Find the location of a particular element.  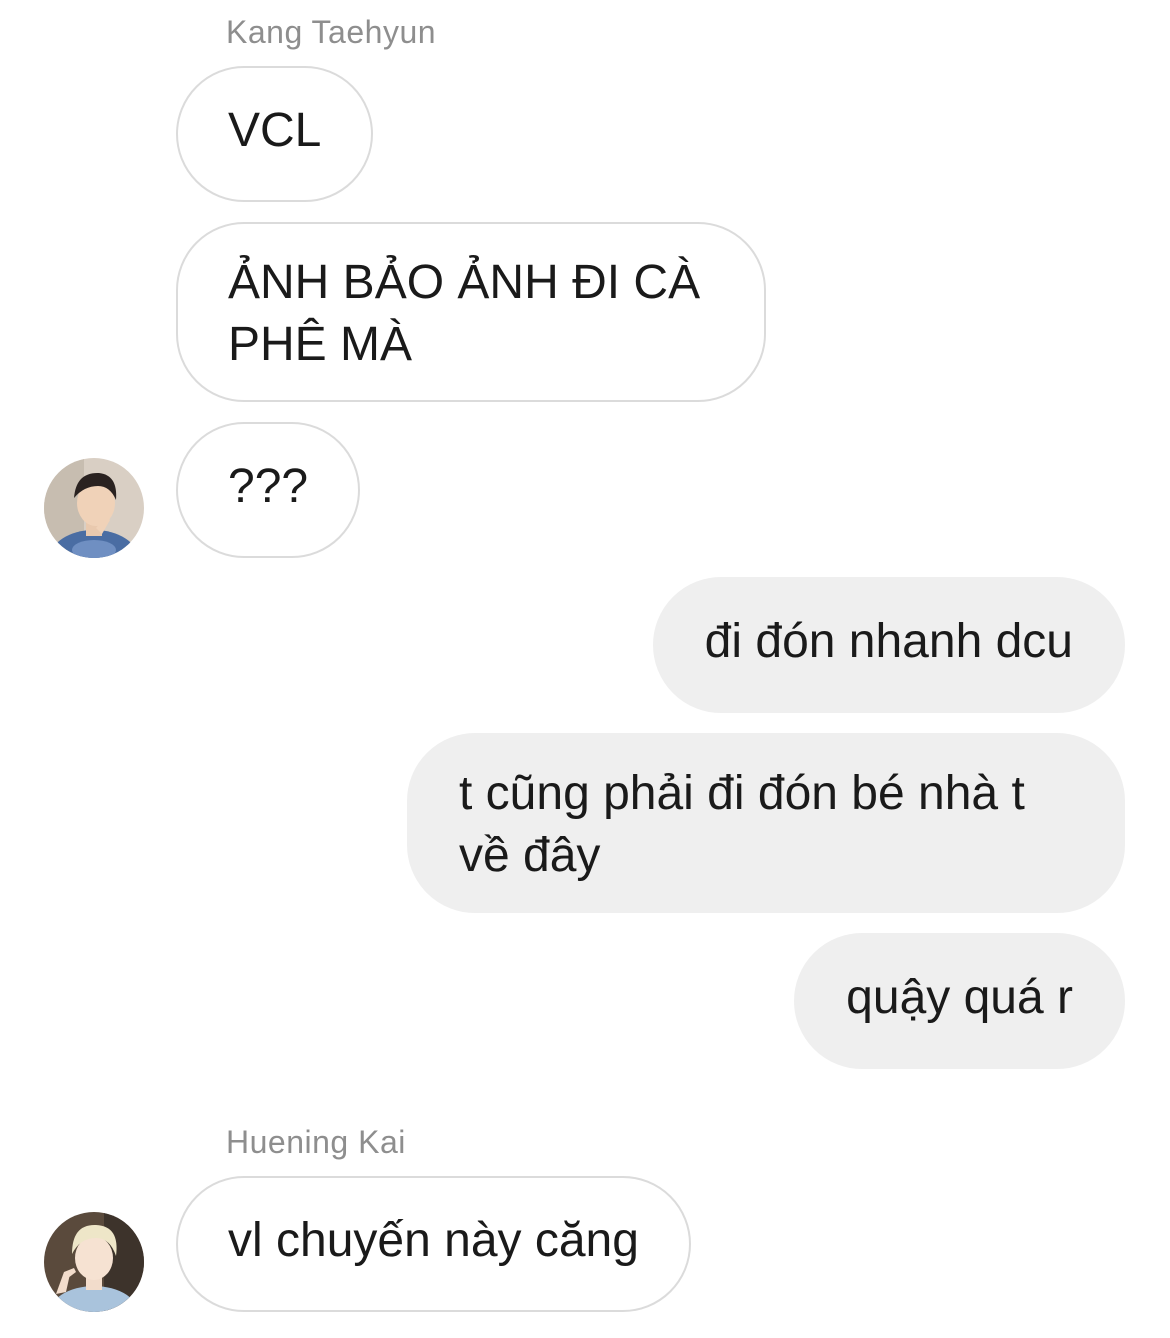

message-bubble-incoming: ??? is located at coordinates (268, 490).